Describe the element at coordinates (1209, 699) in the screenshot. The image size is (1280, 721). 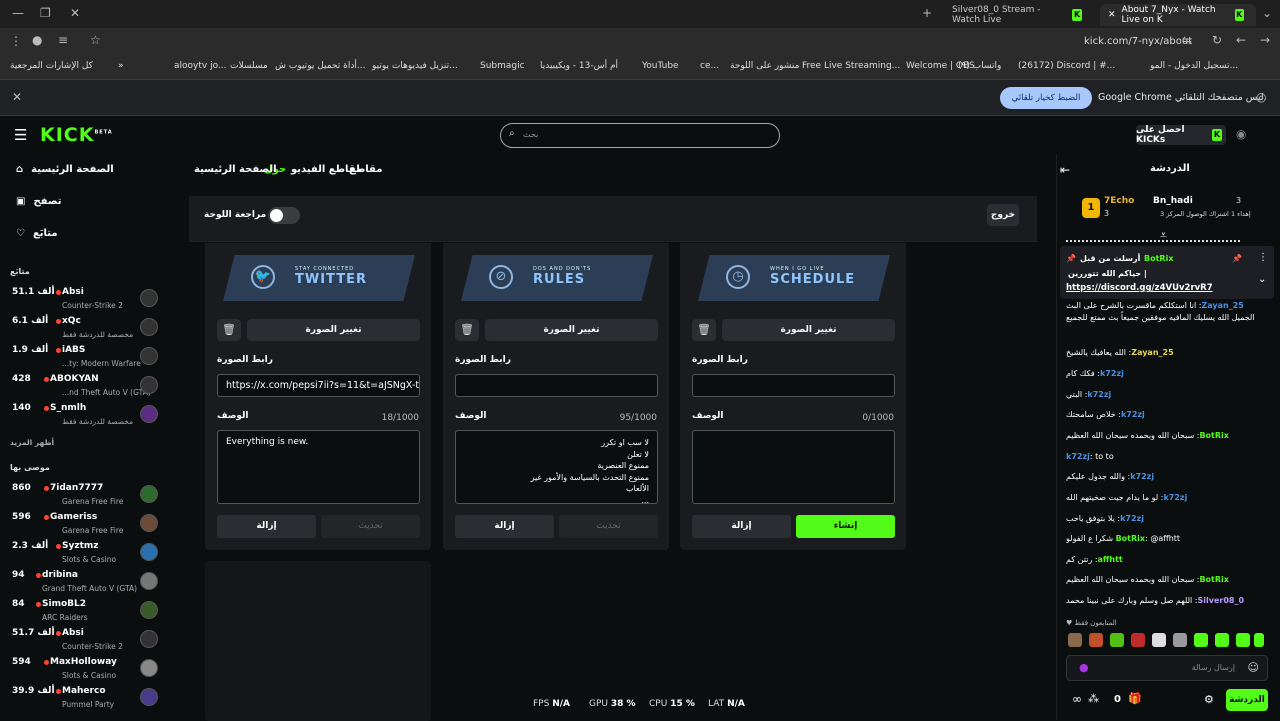
I see `gear-icon: ⚙` at that location.